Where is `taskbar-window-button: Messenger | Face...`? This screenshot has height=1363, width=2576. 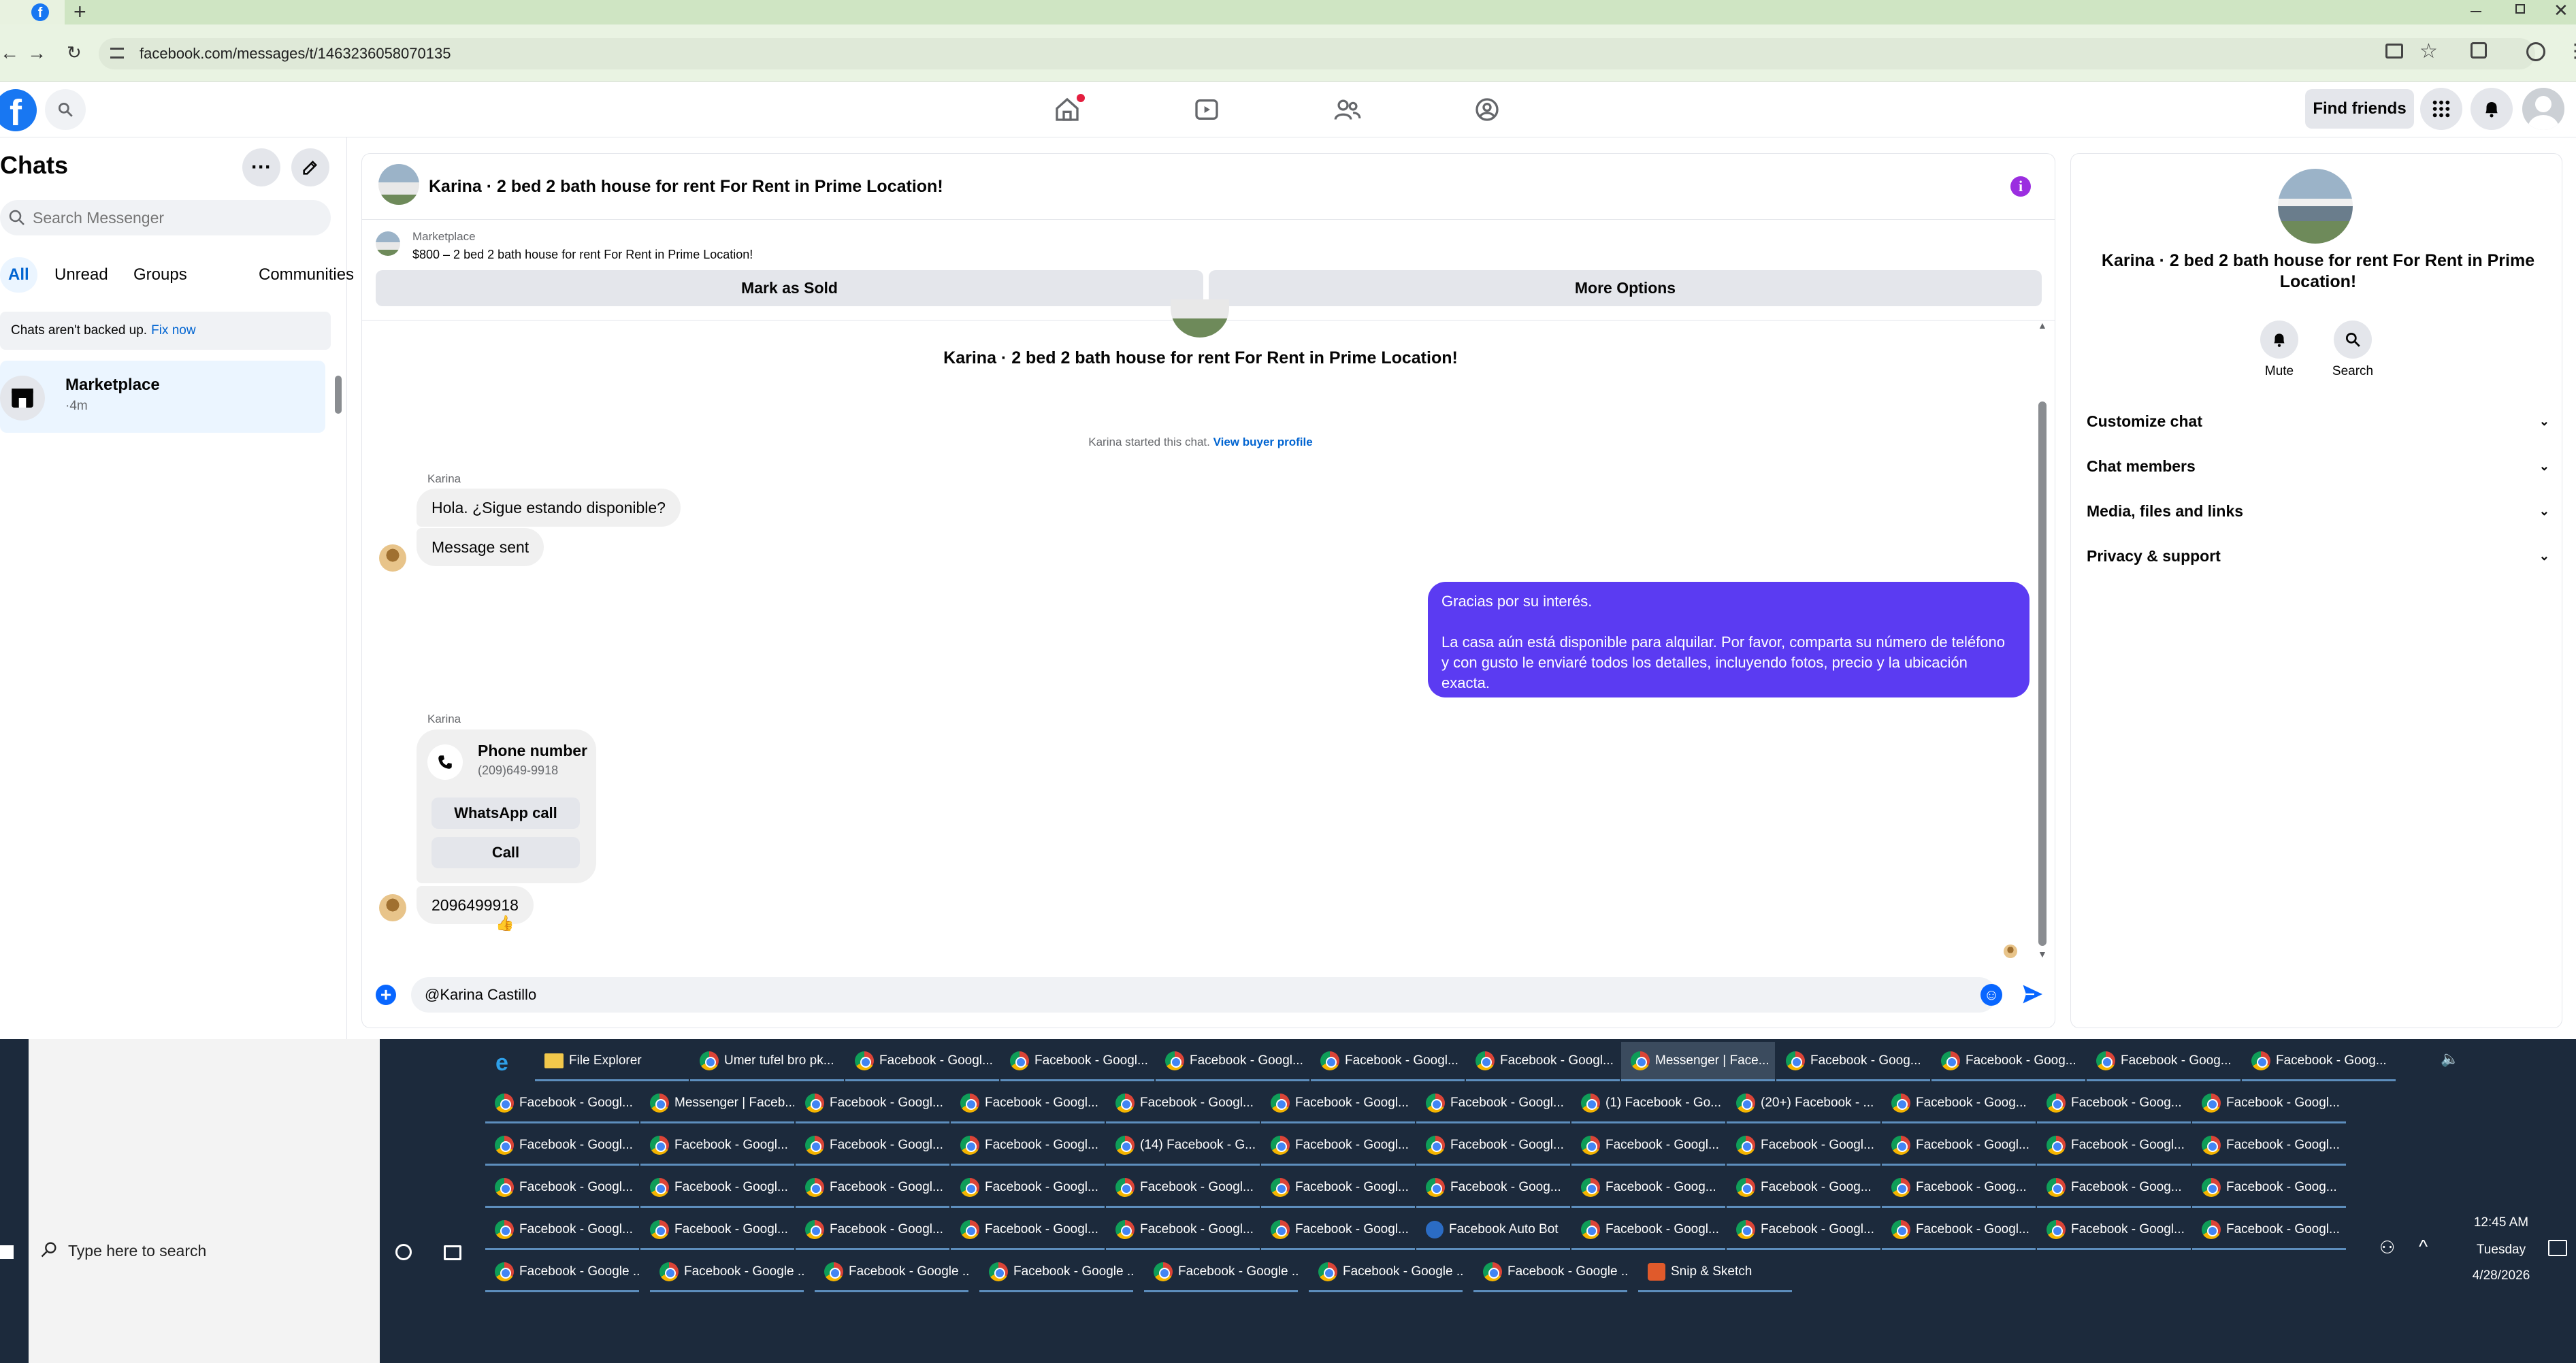
taskbar-window-button: Messenger | Face... is located at coordinates (1698, 1061).